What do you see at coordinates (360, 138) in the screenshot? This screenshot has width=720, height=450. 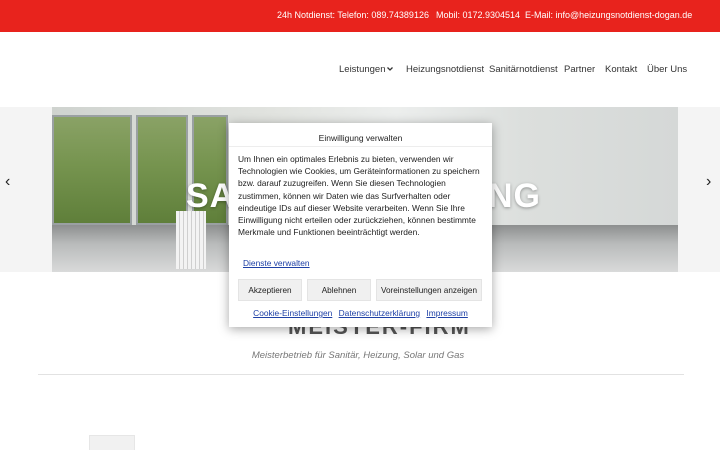 I see `dialog-title: Einwilligung verwalten` at bounding box center [360, 138].